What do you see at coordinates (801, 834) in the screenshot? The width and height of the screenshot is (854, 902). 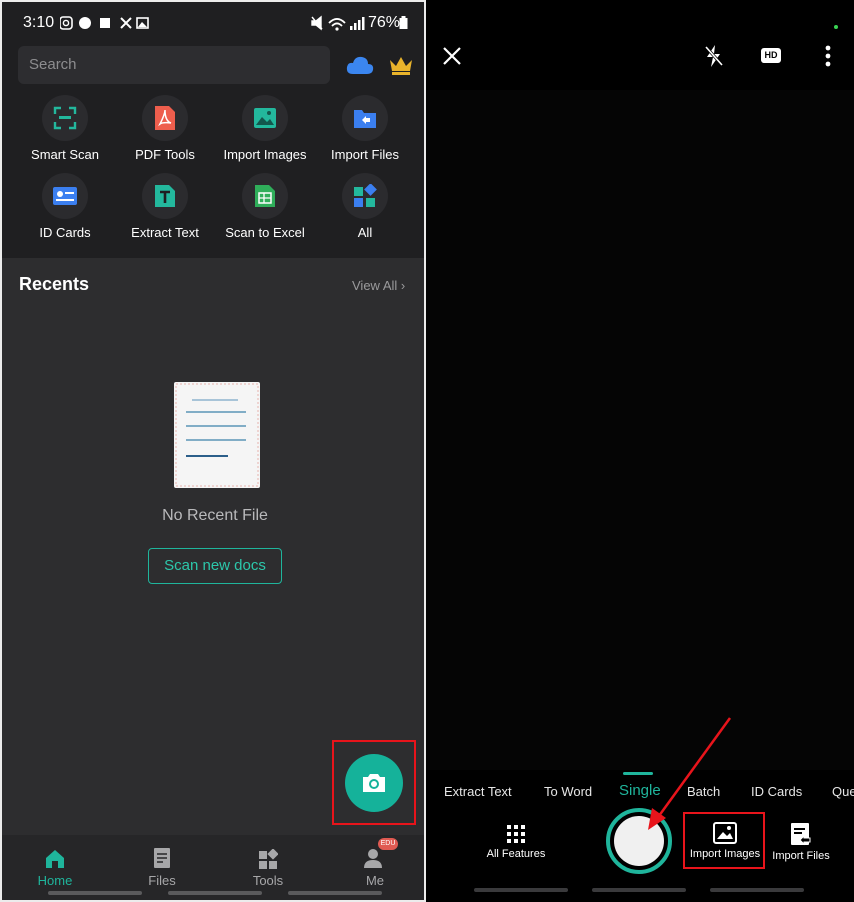 I see `import-file-icon` at bounding box center [801, 834].